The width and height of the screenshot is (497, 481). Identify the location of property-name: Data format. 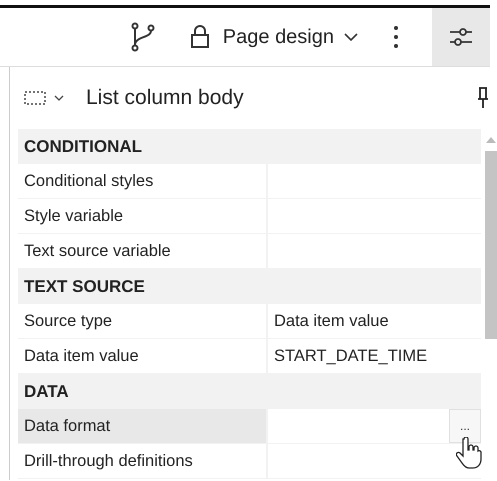
(142, 426).